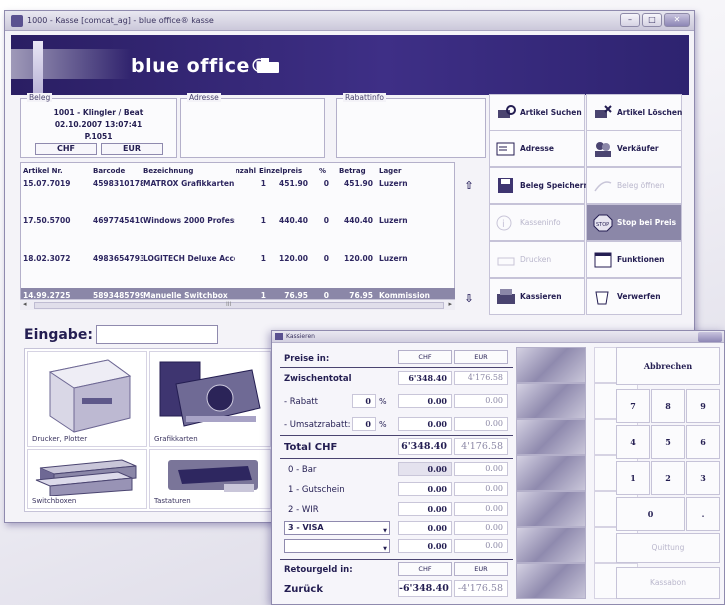 The image size is (725, 605). Describe the element at coordinates (633, 478) in the screenshot. I see `keypad-key: 1` at that location.